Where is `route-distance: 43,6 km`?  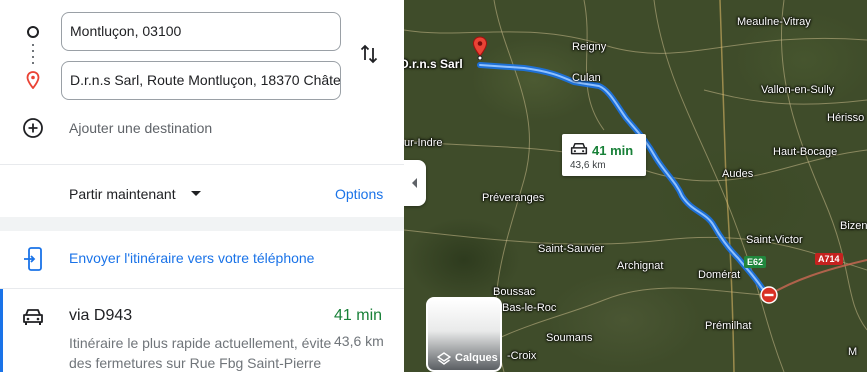
route-distance: 43,6 km is located at coordinates (359, 341).